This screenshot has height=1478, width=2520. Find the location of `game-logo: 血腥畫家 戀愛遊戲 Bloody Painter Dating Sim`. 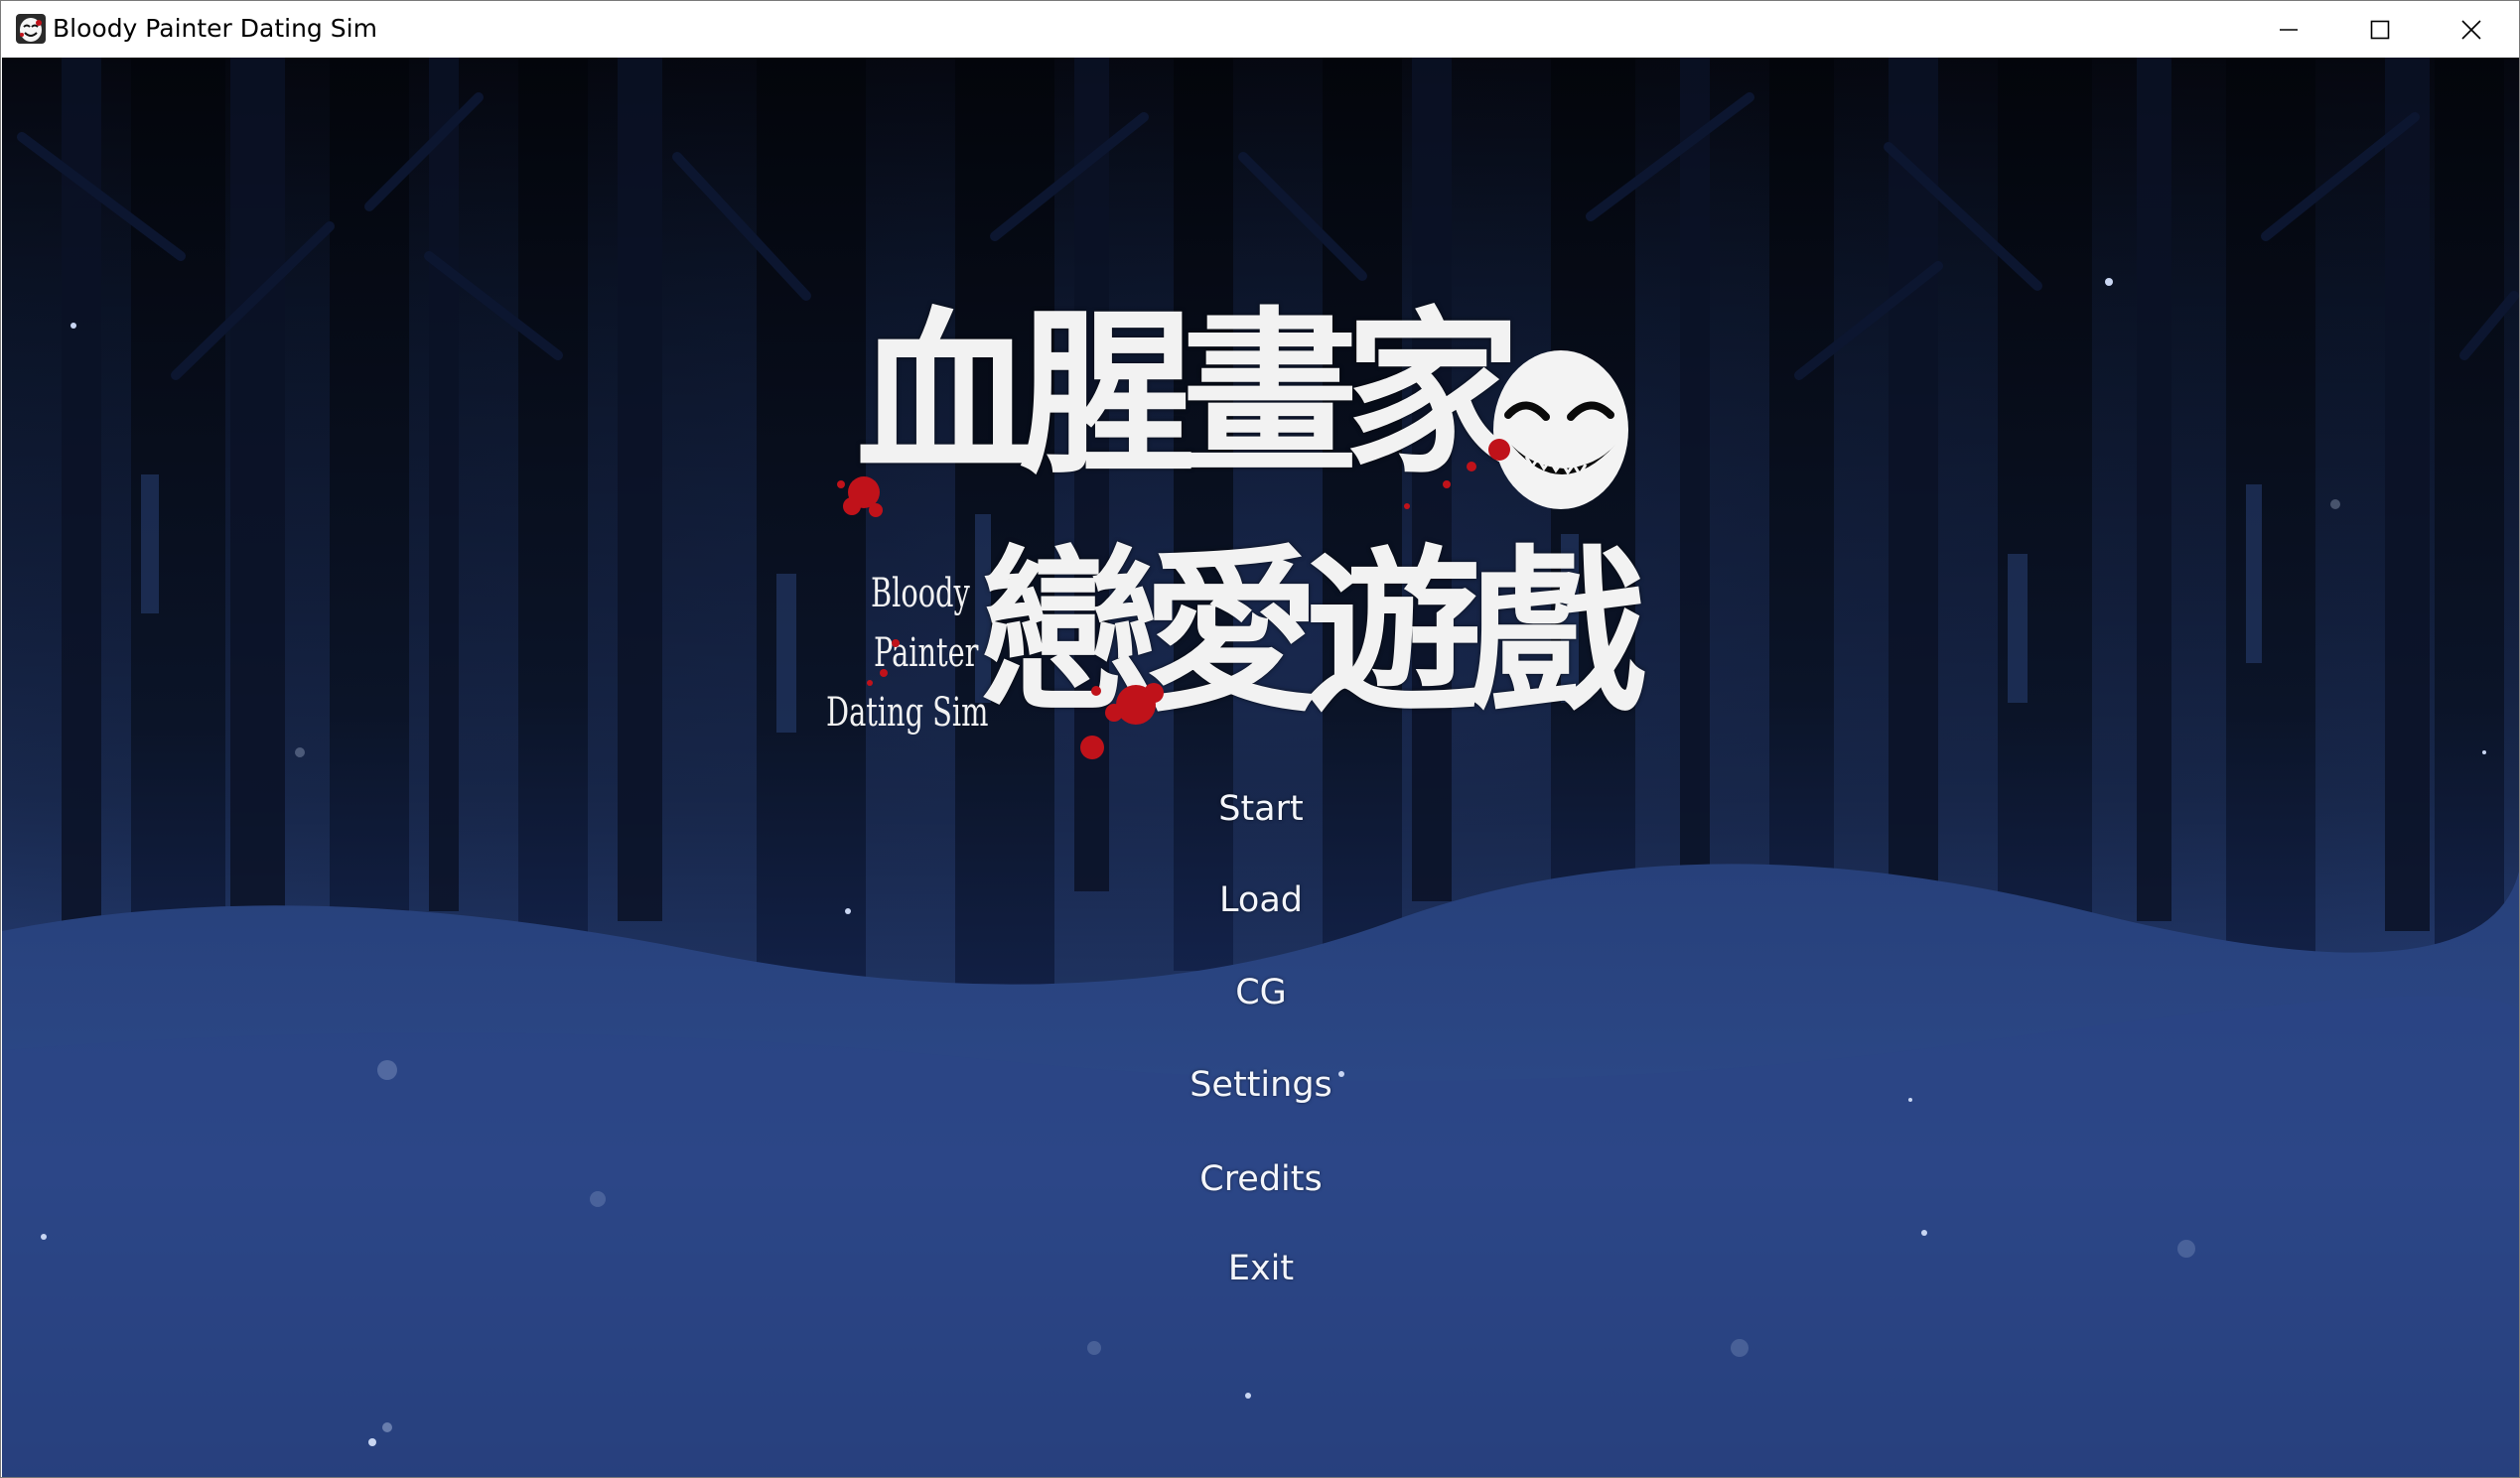

game-logo: 血腥畫家 戀愛遊戲 Bloody Painter Dating Sim is located at coordinates (1233, 524).